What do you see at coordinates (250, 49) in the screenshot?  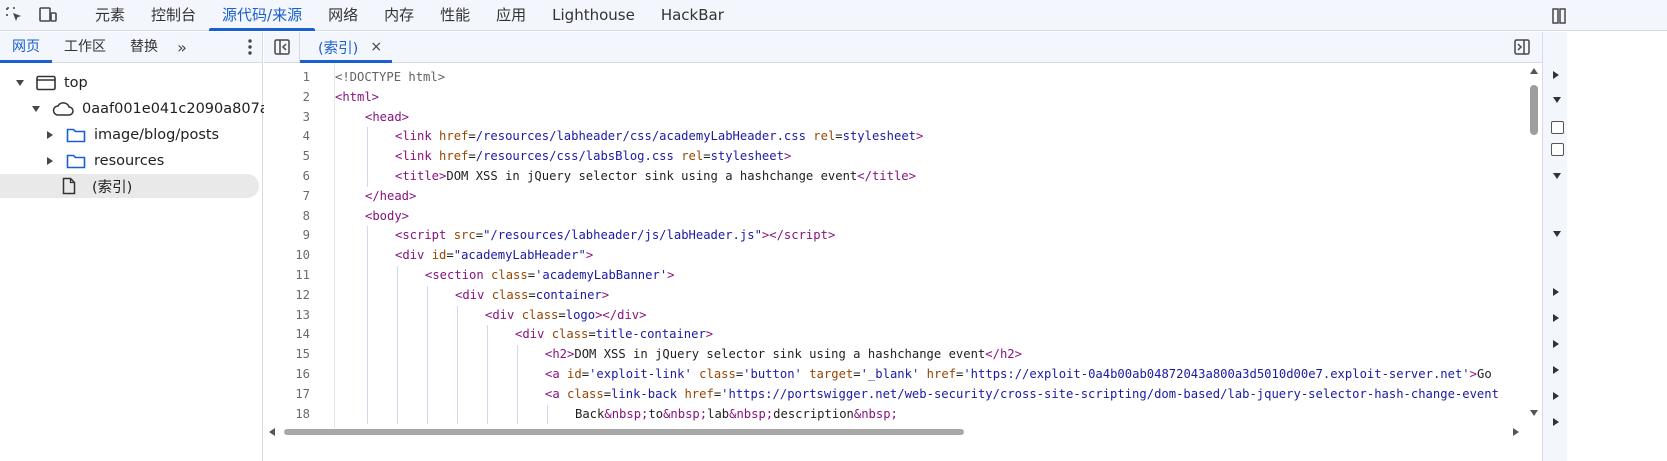 I see `more-options-icon` at bounding box center [250, 49].